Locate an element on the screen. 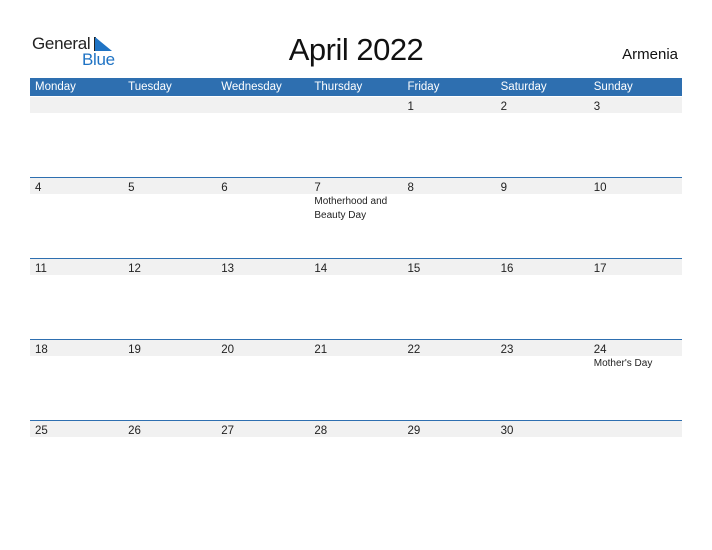 This screenshot has width=712, height=550. events-row: Mother's Day is located at coordinates (356, 363).